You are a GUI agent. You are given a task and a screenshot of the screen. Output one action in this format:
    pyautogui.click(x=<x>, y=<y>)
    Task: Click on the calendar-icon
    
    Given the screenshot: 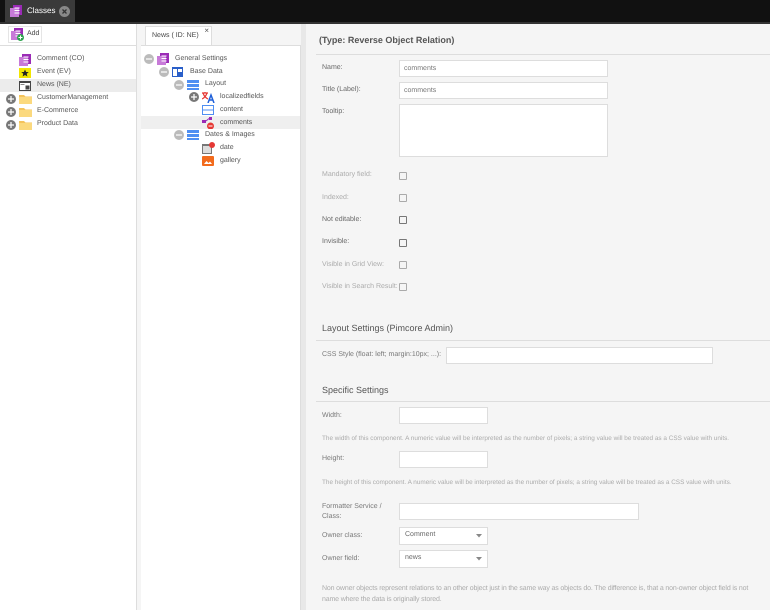 What is the action you would take?
    pyautogui.click(x=208, y=148)
    